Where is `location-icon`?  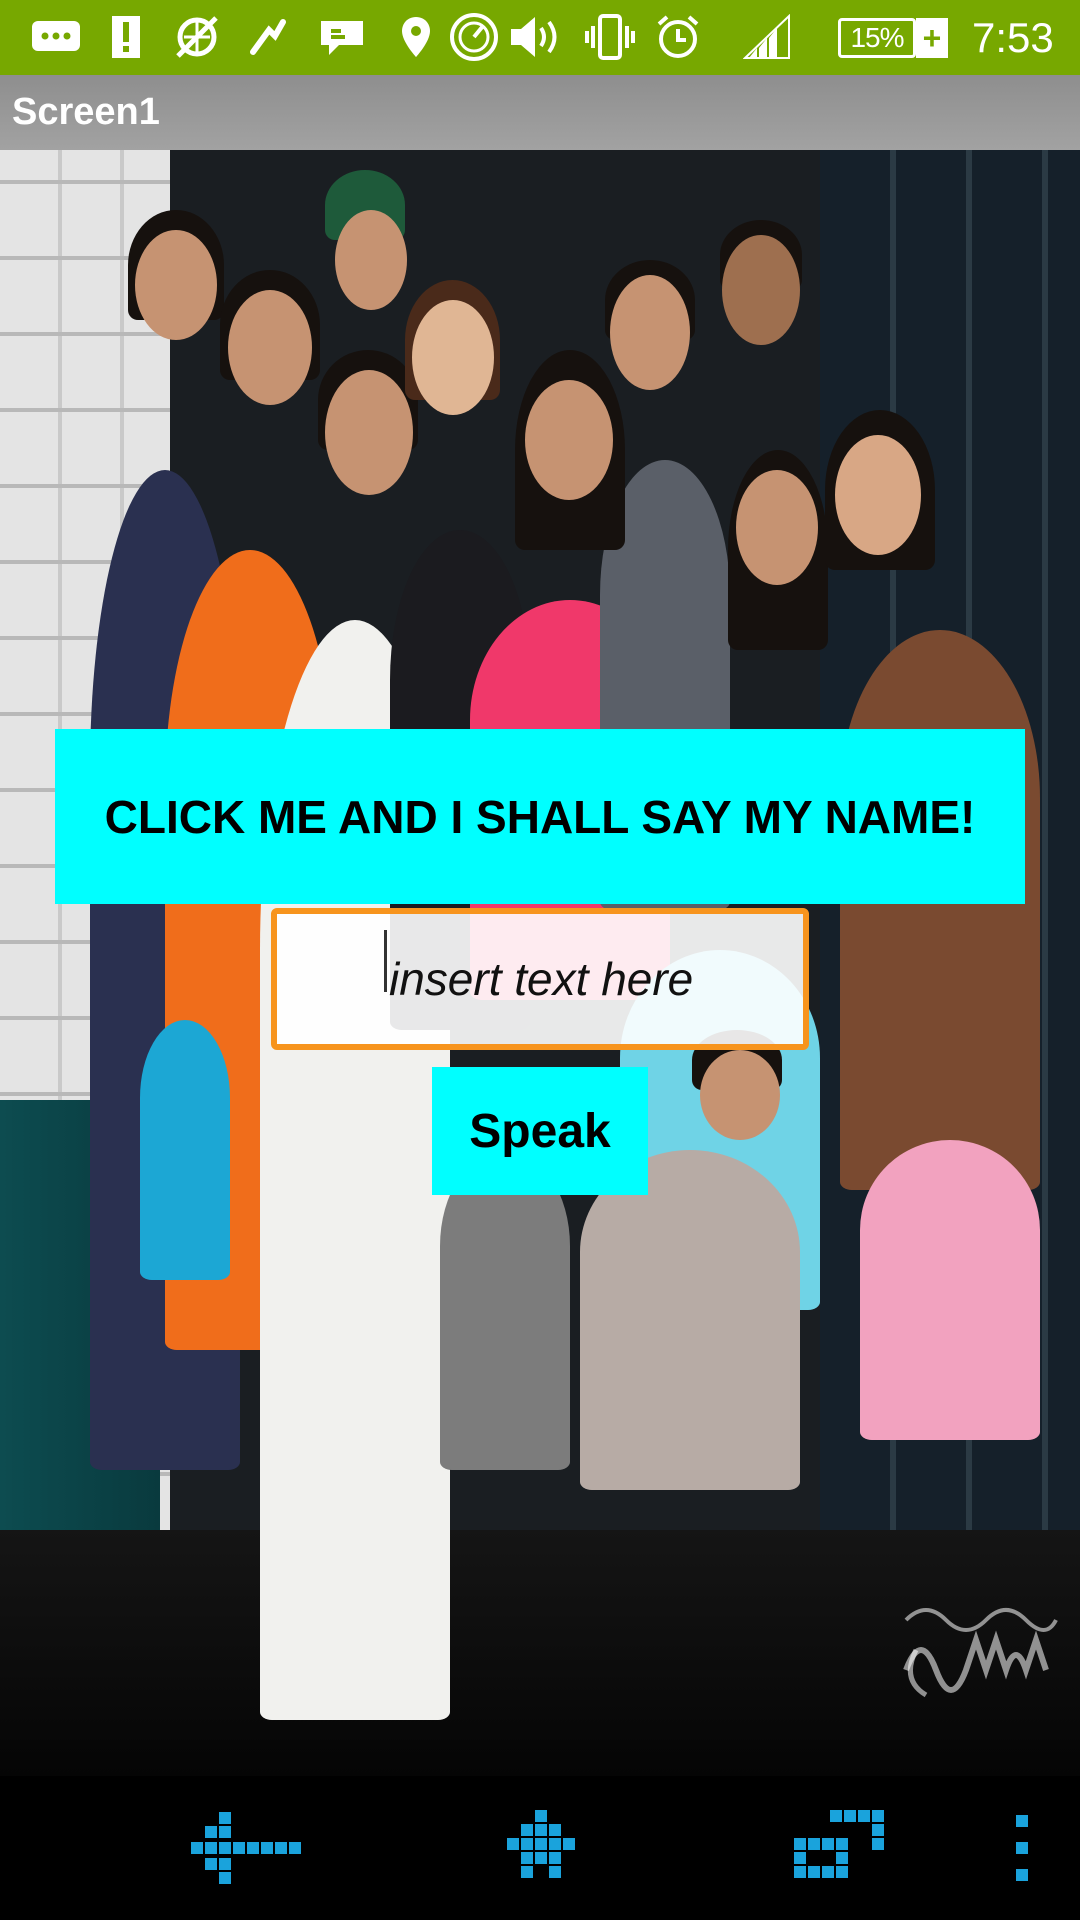 location-icon is located at coordinates (416, 37).